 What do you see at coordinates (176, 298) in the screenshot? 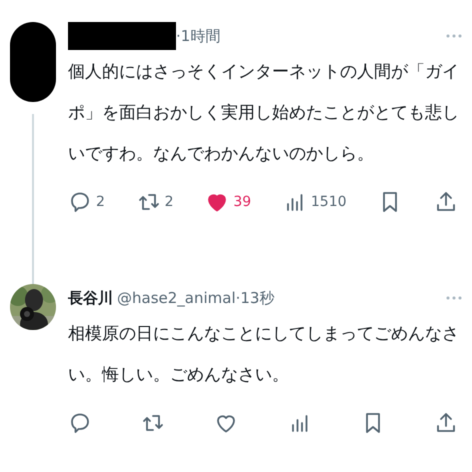
I see `user-handle: @hase2_animal` at bounding box center [176, 298].